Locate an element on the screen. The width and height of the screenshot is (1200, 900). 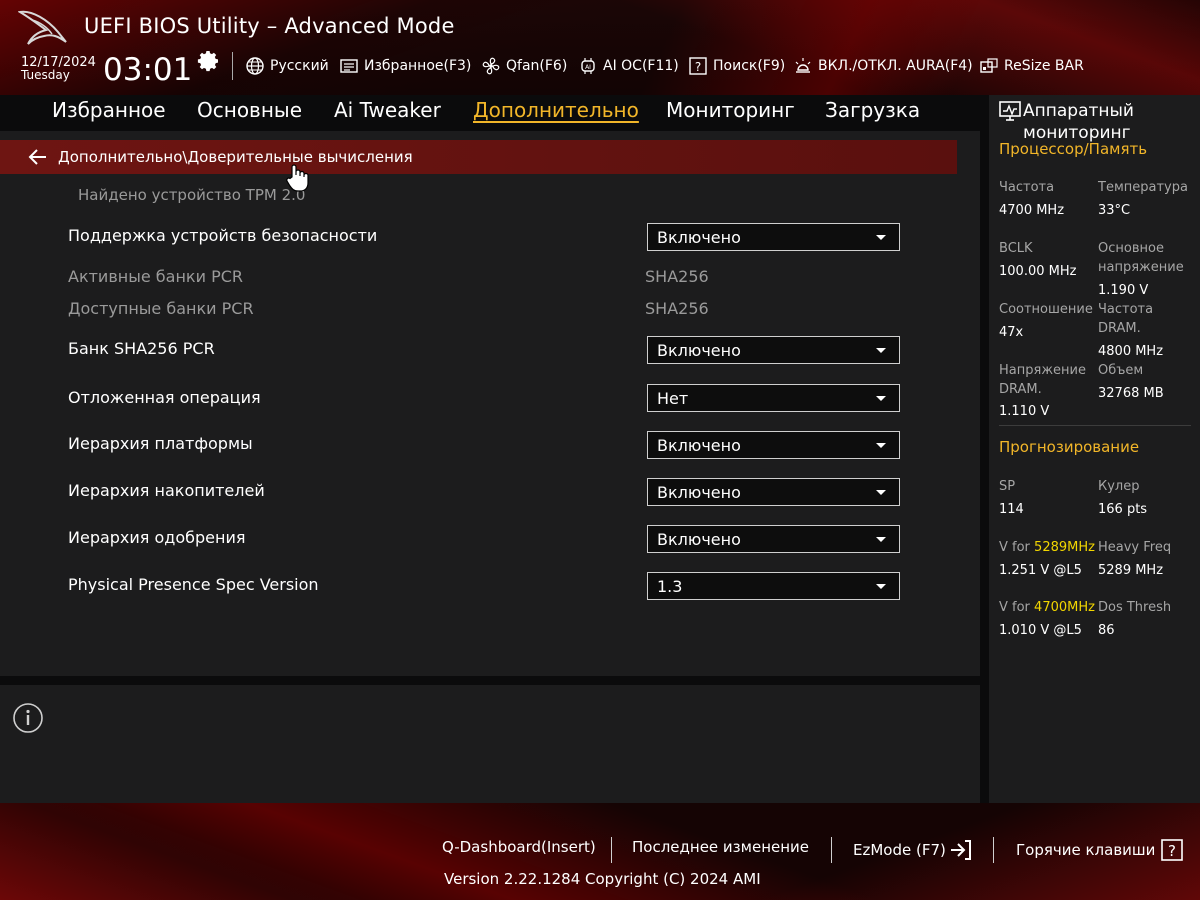
v-for-freq-1-label: V for 5289MHz is located at coordinates (1047, 547).